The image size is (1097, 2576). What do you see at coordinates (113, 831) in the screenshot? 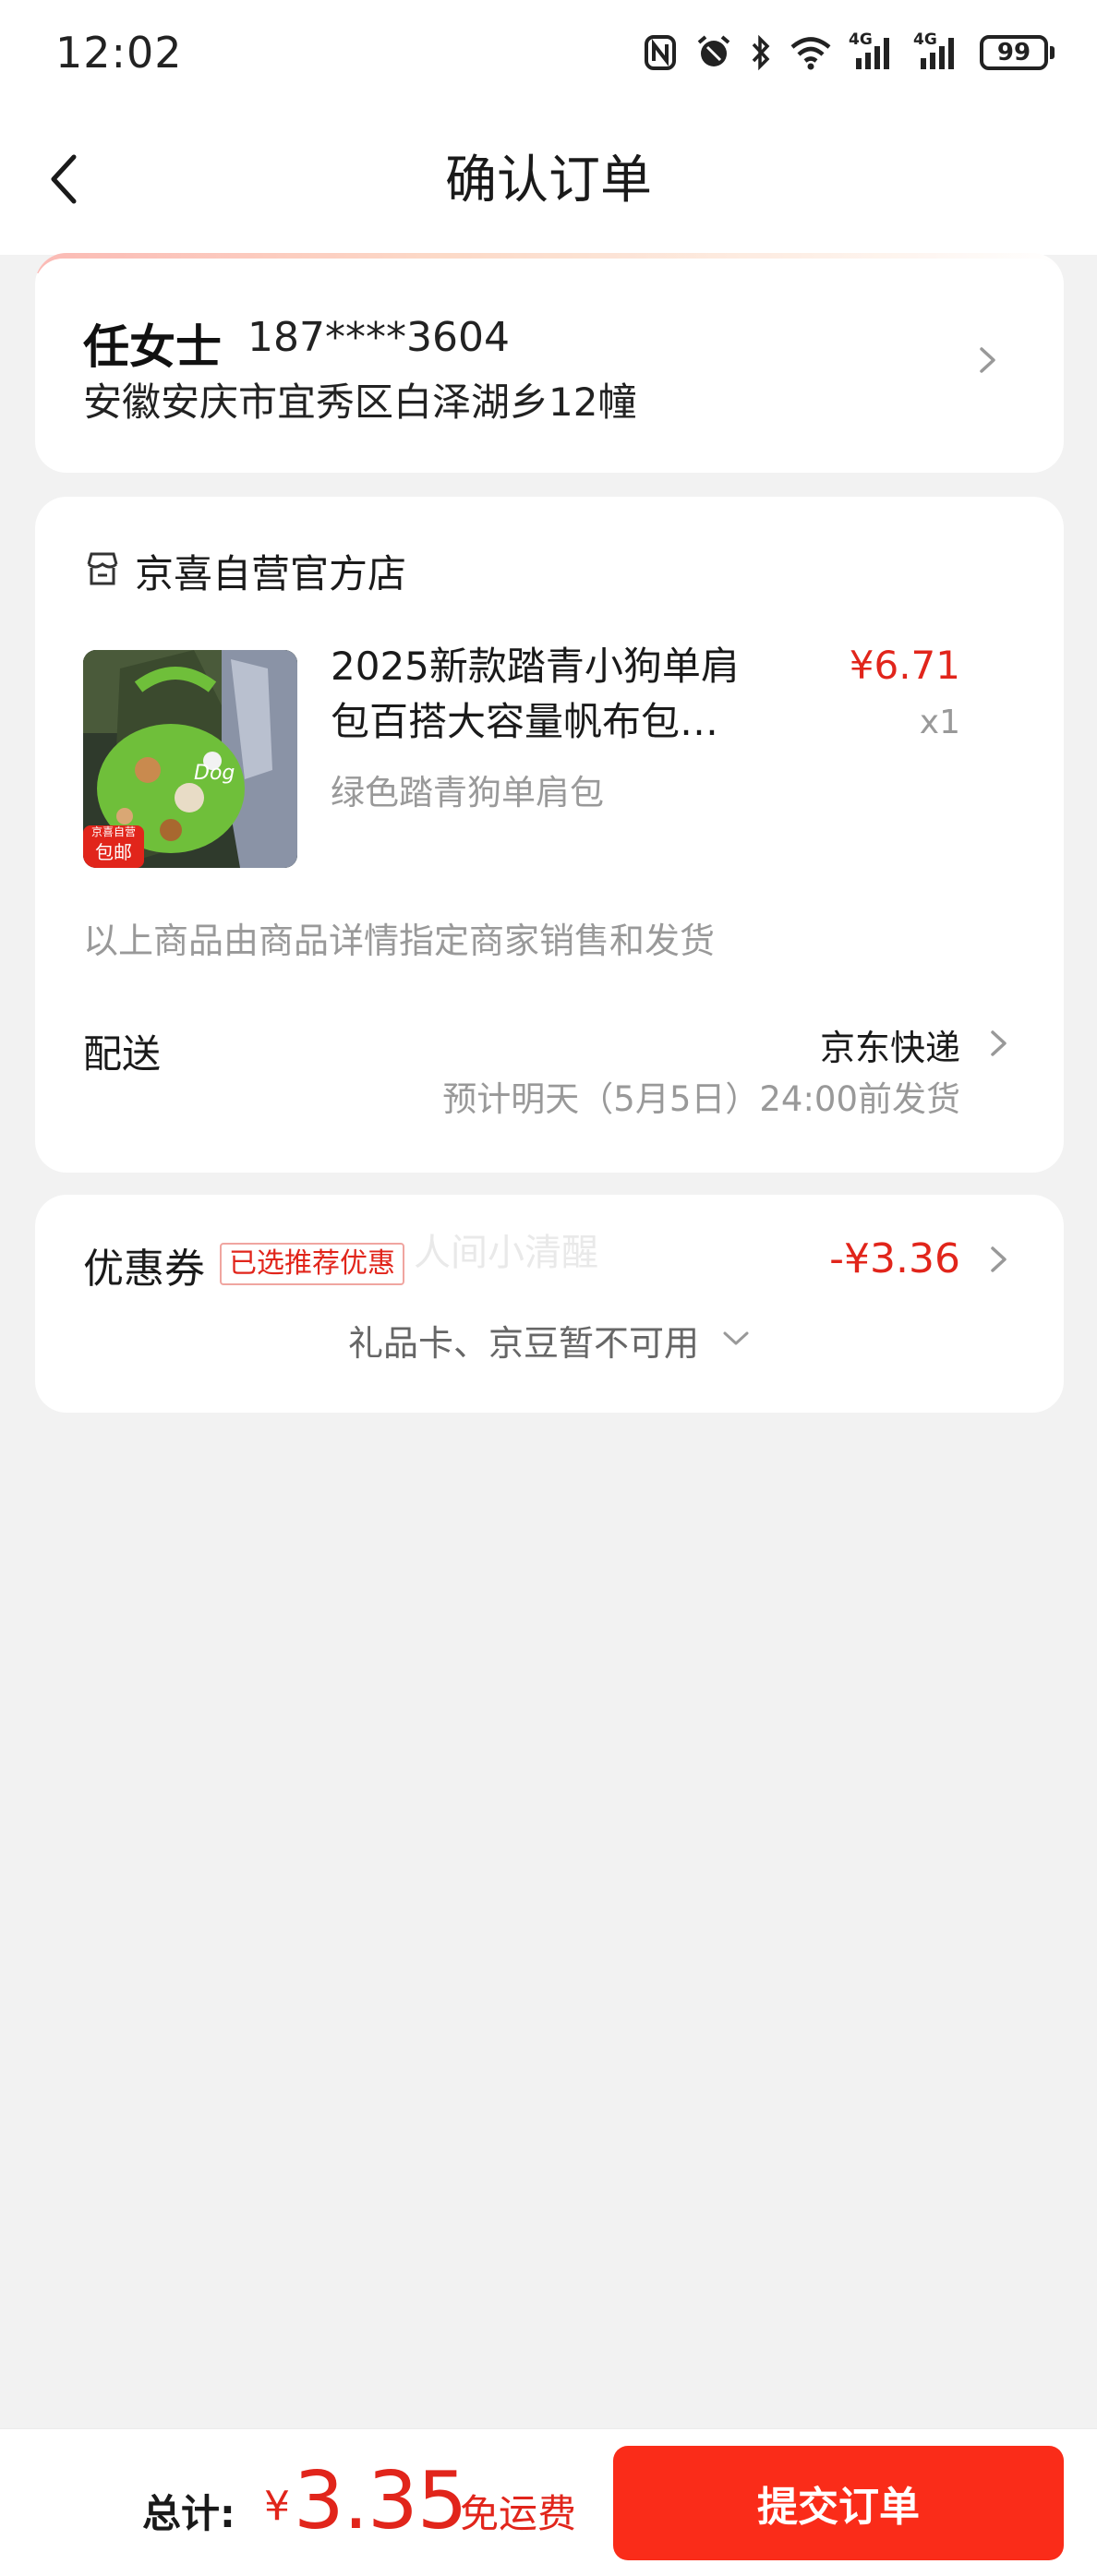
I see `product-badge-top: 京喜自营` at bounding box center [113, 831].